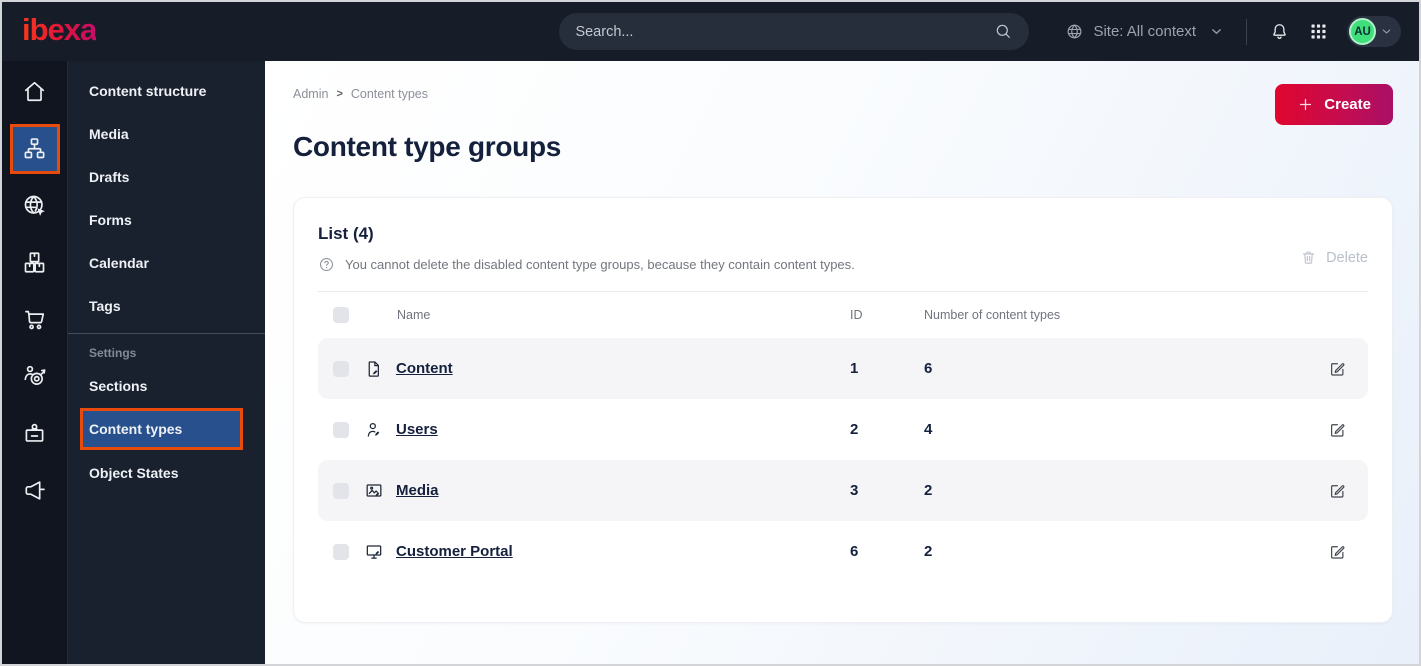 This screenshot has height=666, width=1421. Describe the element at coordinates (928, 368) in the screenshot. I see `row-count: 6` at that location.